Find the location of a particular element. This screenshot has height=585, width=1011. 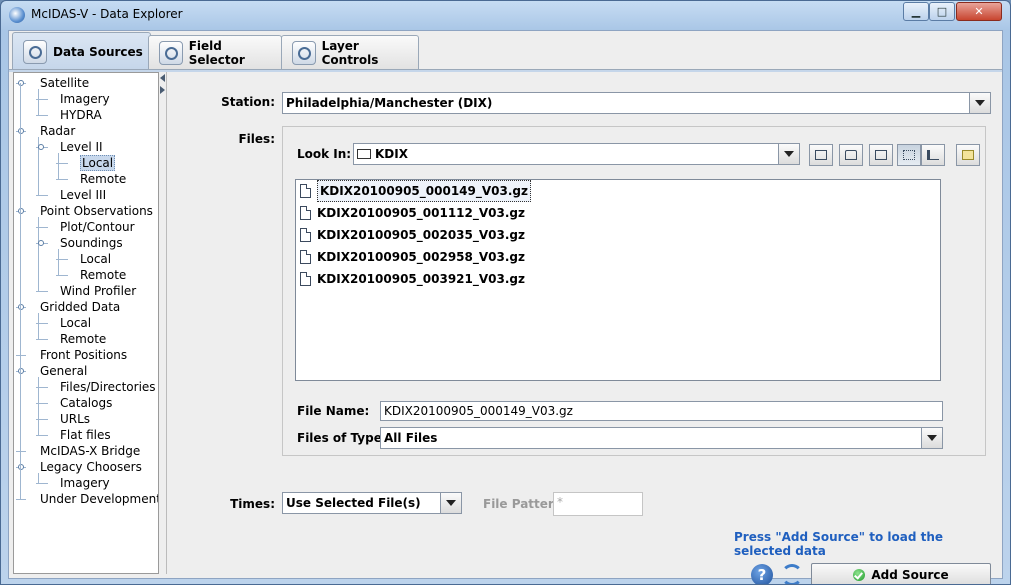

home-icon is located at coordinates (851, 155).